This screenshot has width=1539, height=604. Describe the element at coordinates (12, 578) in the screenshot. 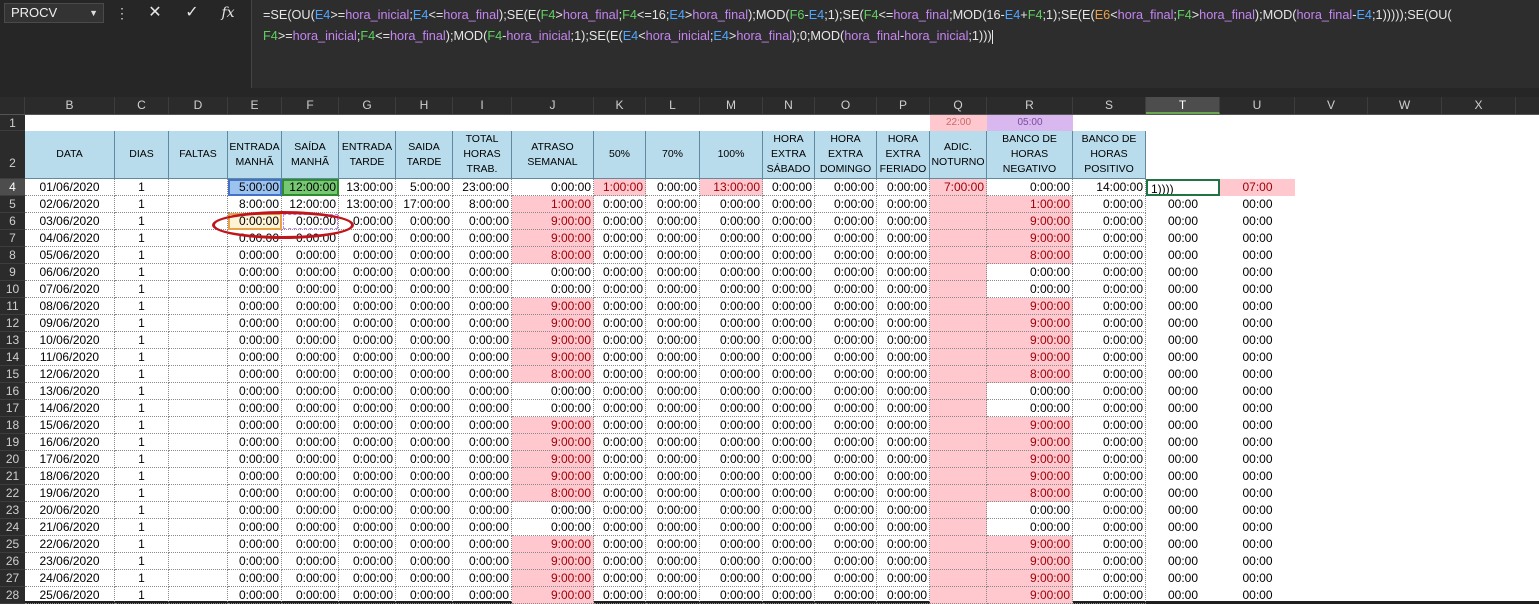

I see `row-header-27: 27` at that location.